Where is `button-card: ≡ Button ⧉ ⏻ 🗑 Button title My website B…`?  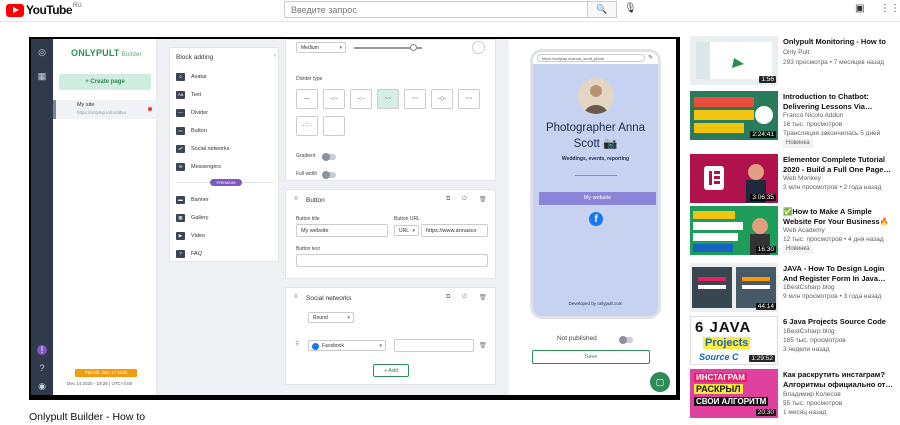
button-card: ≡ Button ⧉ ⏻ 🗑 Button title My website B… is located at coordinates (390, 234).